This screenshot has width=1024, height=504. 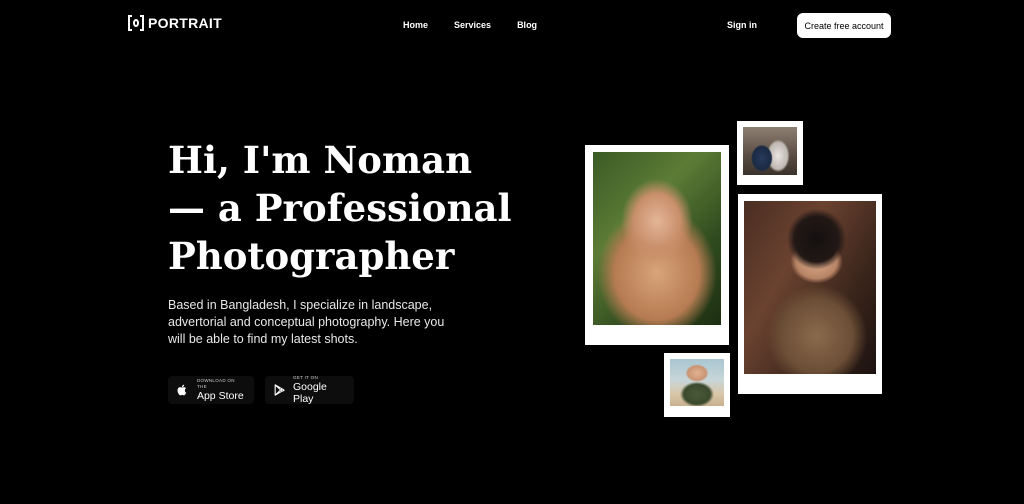 What do you see at coordinates (844, 25) in the screenshot?
I see `create-account-button: Create free account` at bounding box center [844, 25].